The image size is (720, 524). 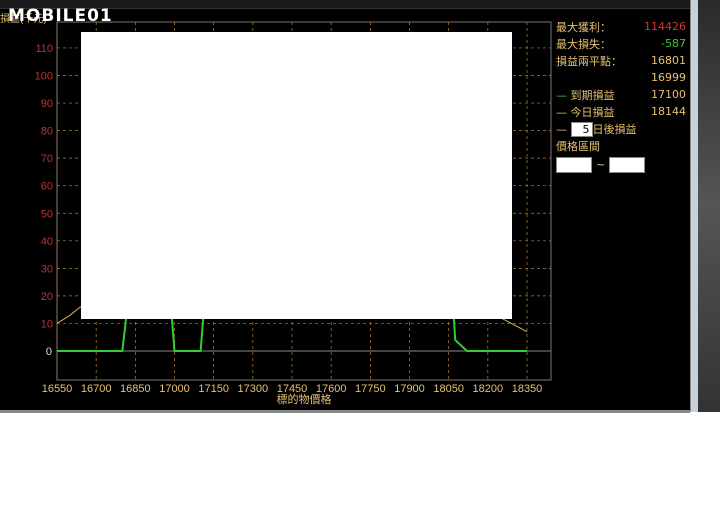 I want to click on range-from-input, so click(x=574, y=164).